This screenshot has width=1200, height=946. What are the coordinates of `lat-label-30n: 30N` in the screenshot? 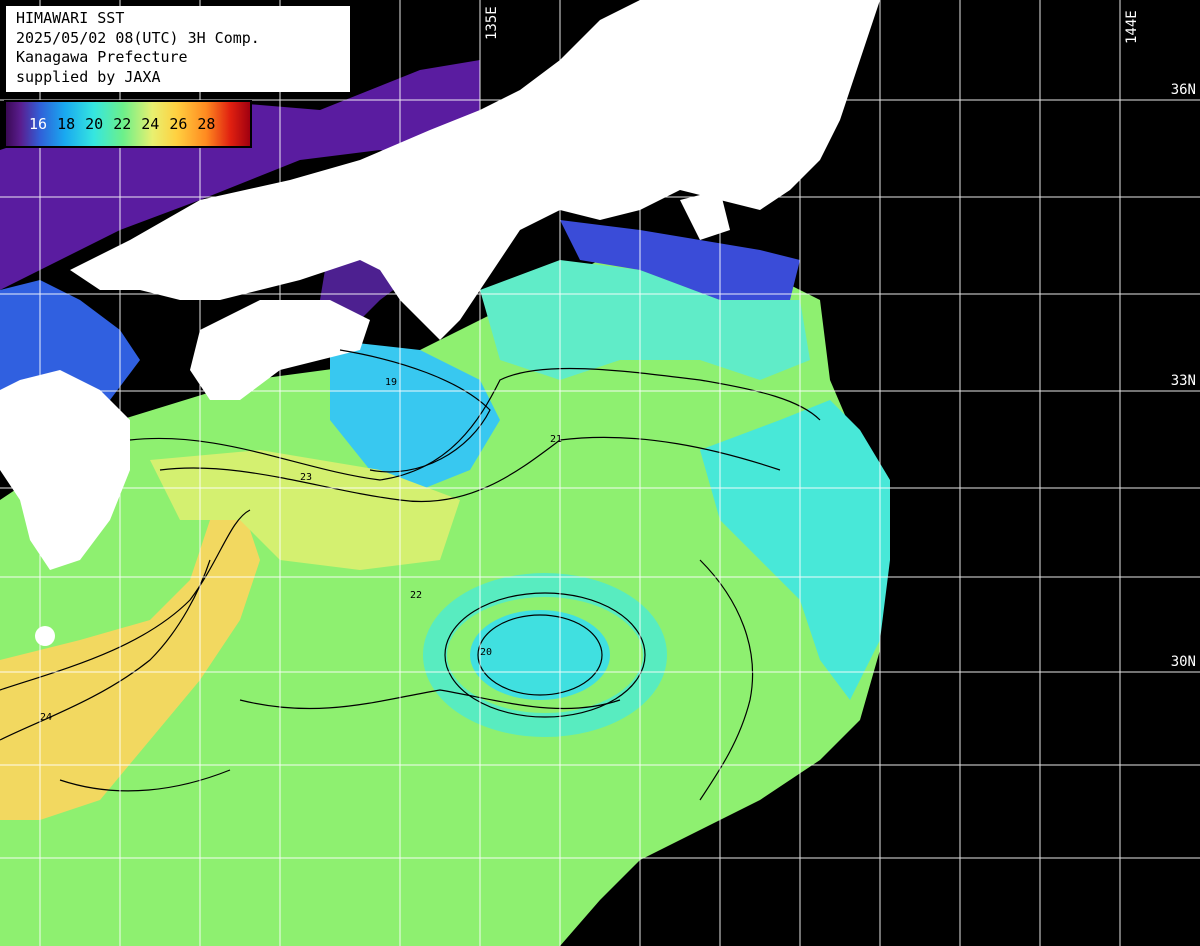 It's located at (1183, 662).